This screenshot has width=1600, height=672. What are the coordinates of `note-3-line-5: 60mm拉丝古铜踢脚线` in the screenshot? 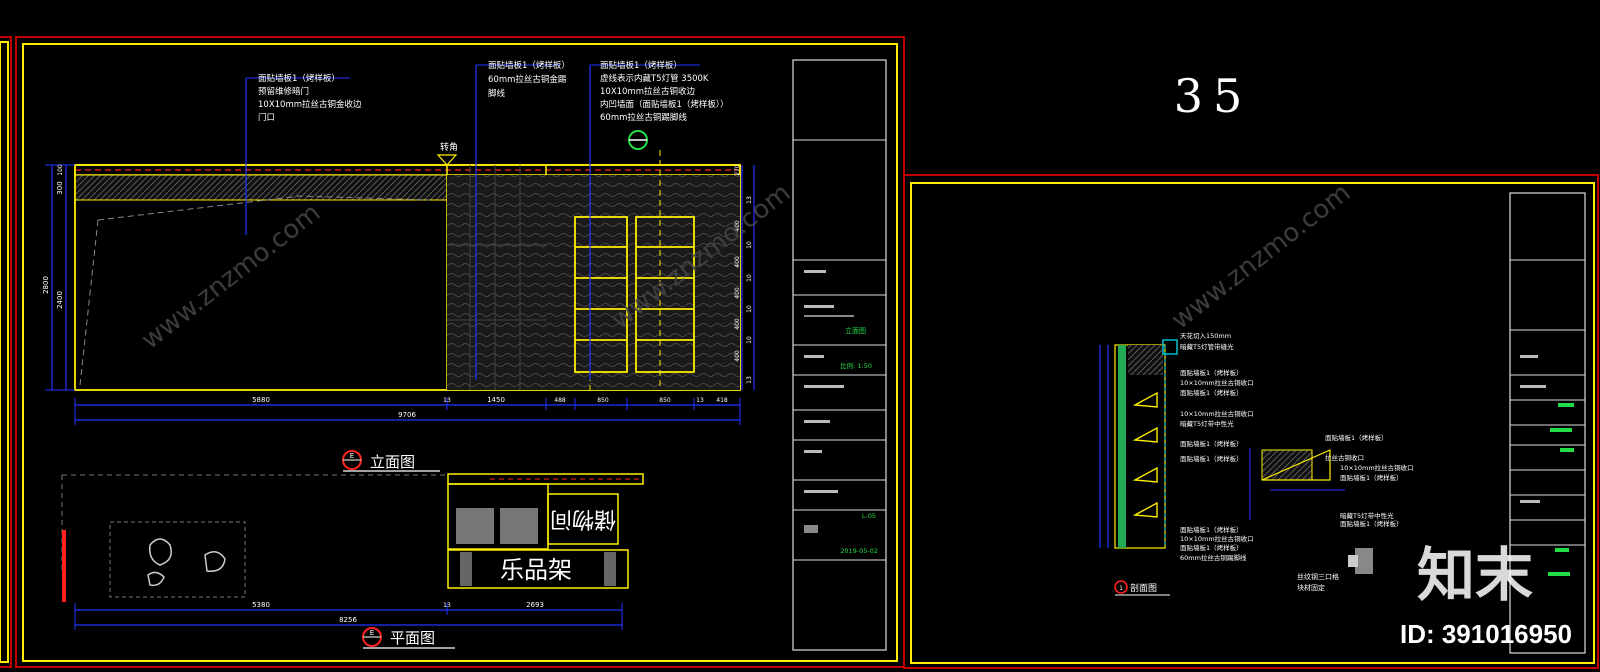 It's located at (643, 117).